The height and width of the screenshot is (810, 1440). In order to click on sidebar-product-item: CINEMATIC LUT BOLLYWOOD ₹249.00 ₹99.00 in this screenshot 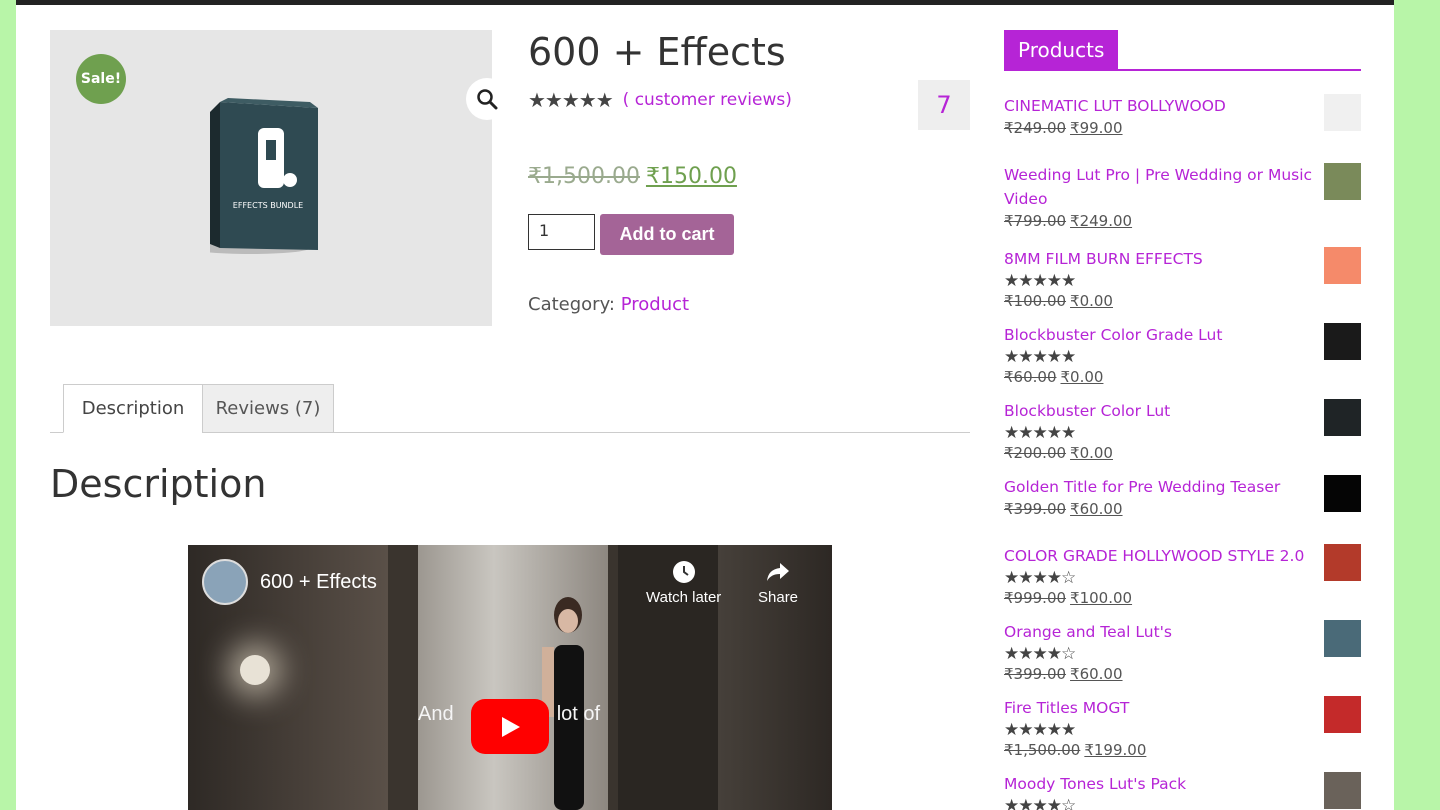, I will do `click(1182, 128)`.